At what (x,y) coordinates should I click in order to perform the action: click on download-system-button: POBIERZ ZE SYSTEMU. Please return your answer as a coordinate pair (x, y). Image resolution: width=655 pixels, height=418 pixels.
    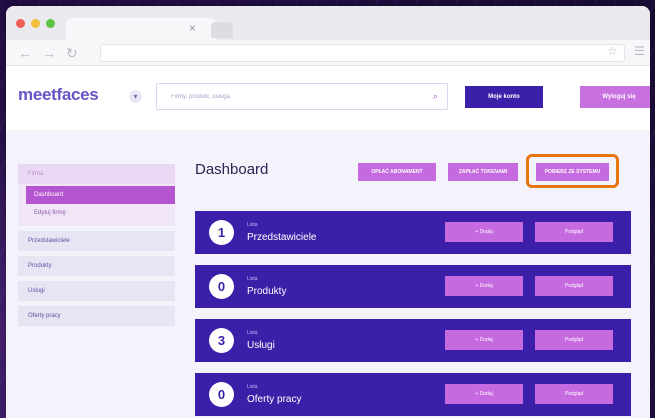
    Looking at the image, I should click on (572, 172).